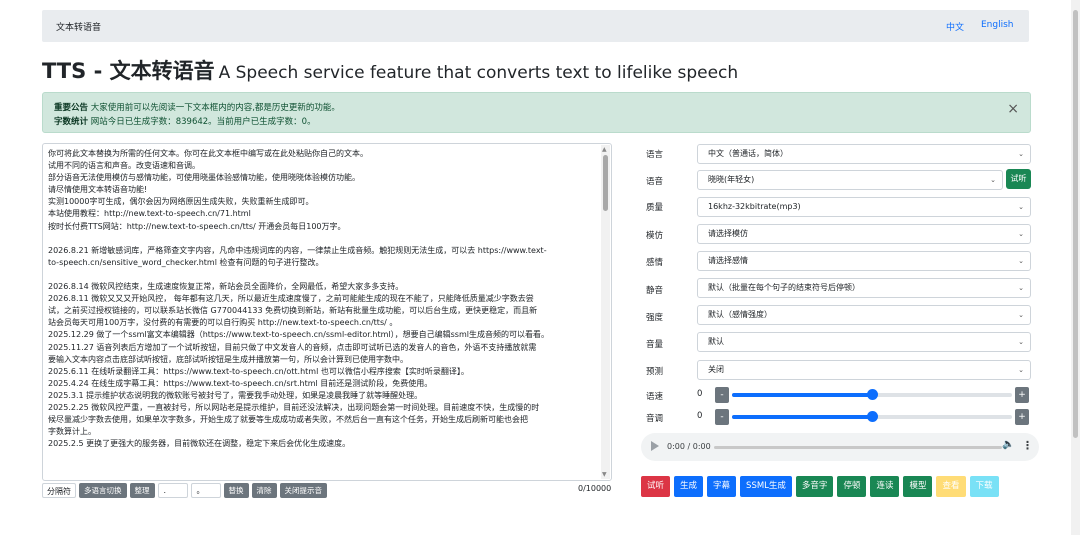 This screenshot has width=1080, height=535. I want to click on organize-button: 整理, so click(142, 490).